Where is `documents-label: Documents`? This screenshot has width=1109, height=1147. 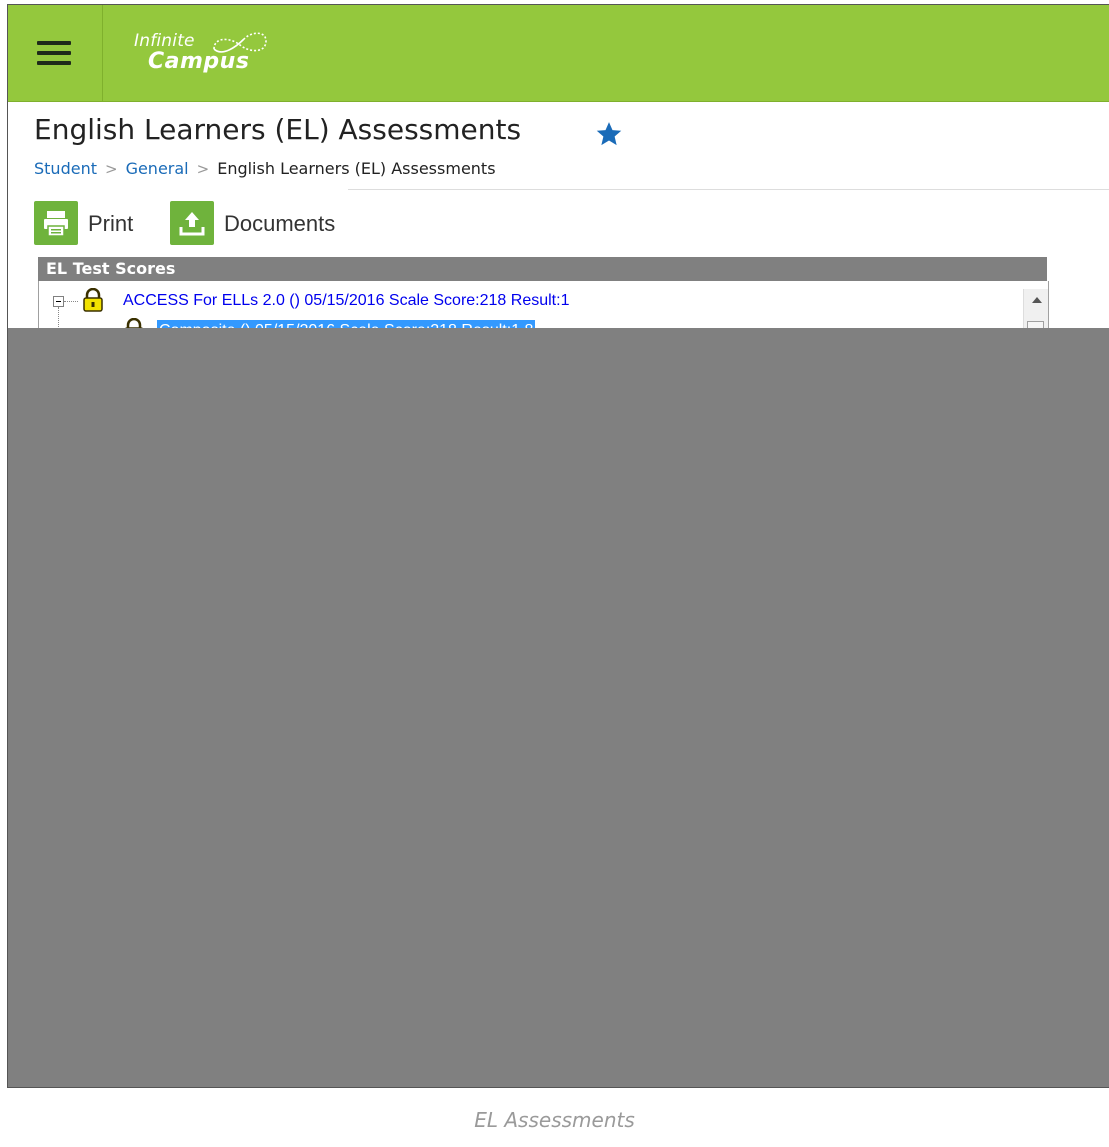
documents-label: Documents is located at coordinates (280, 223).